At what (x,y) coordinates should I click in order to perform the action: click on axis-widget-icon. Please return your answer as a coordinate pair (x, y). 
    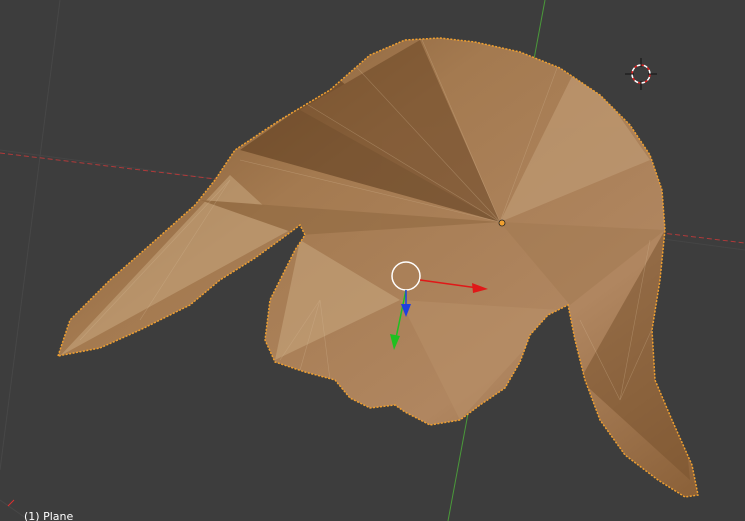
    Looking at the image, I should click on (11, 503).